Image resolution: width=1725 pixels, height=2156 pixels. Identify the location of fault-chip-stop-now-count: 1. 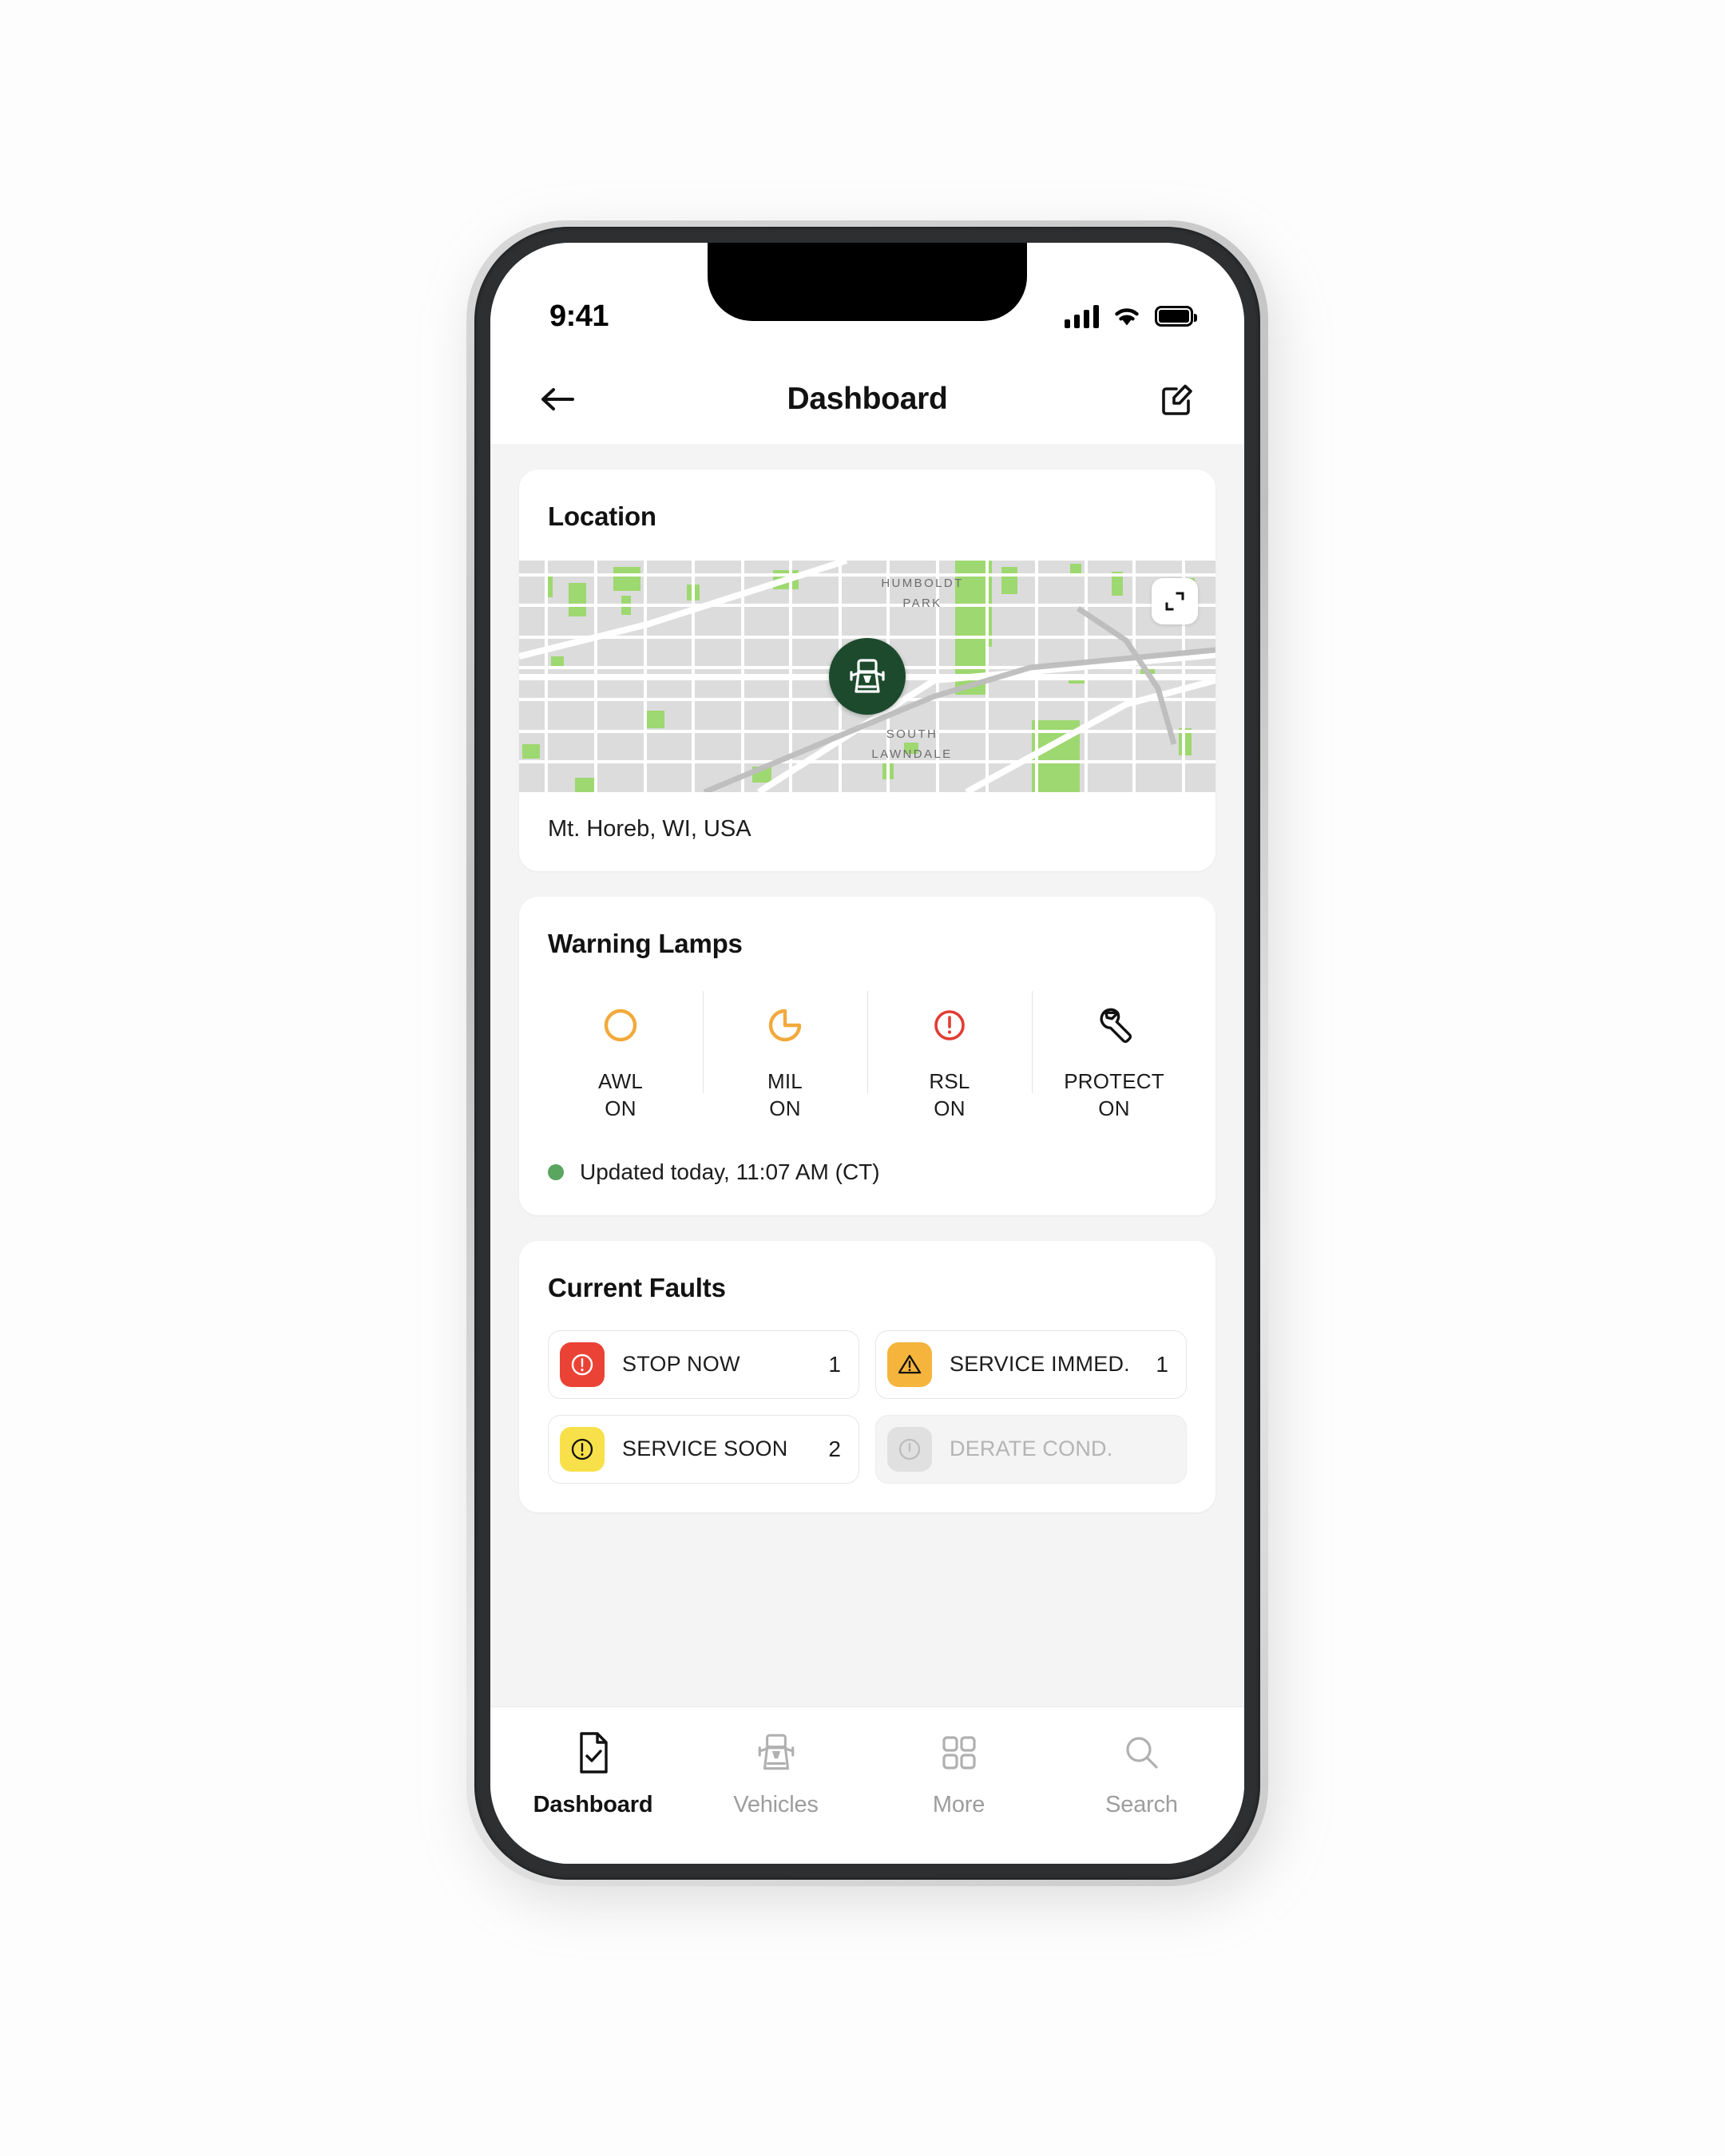
(835, 1364).